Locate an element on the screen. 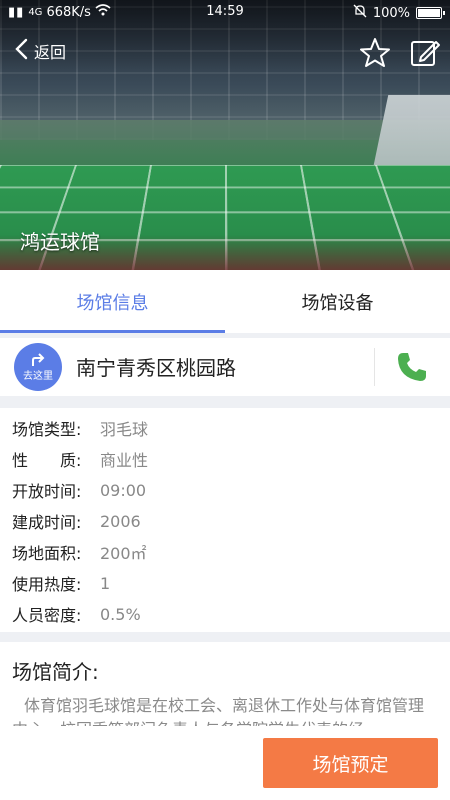 The image size is (450, 800). tab-venue-info: 场馆信息 is located at coordinates (112, 302).